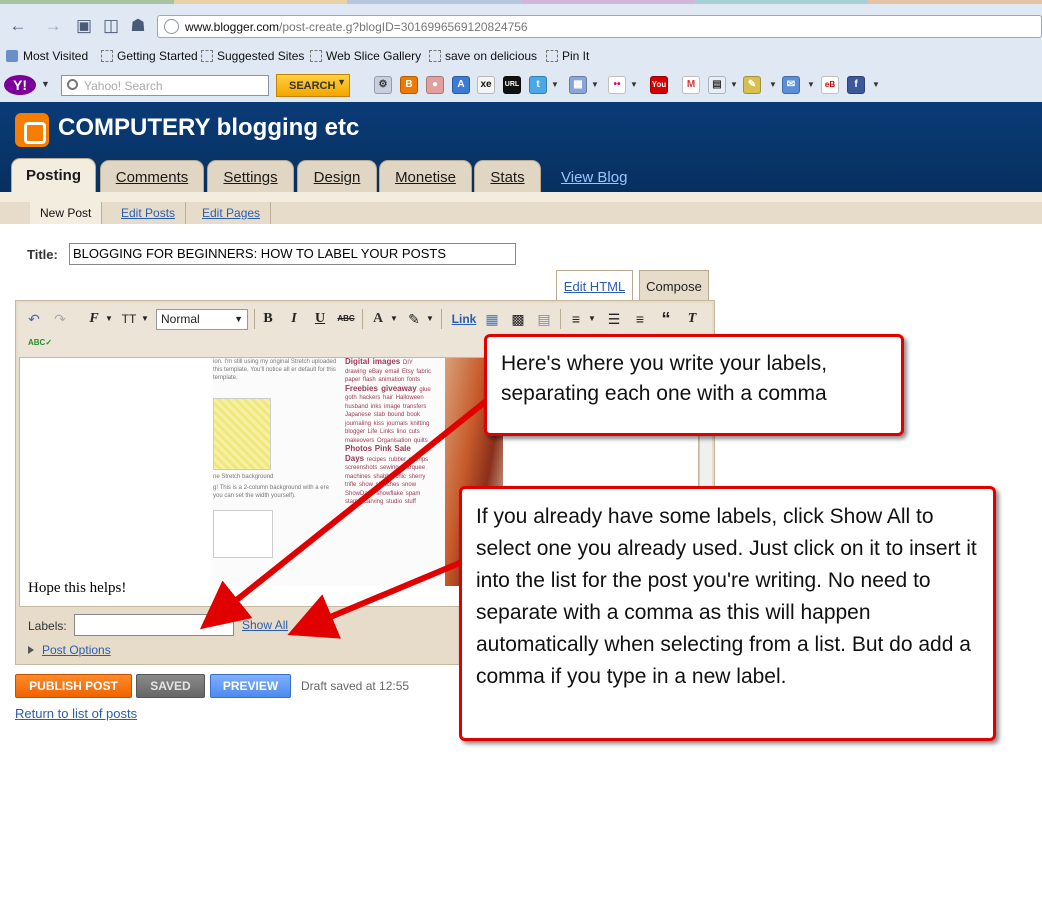  What do you see at coordinates (40, 343) in the screenshot?
I see `spellcheck-icon: ABC✓` at bounding box center [40, 343].